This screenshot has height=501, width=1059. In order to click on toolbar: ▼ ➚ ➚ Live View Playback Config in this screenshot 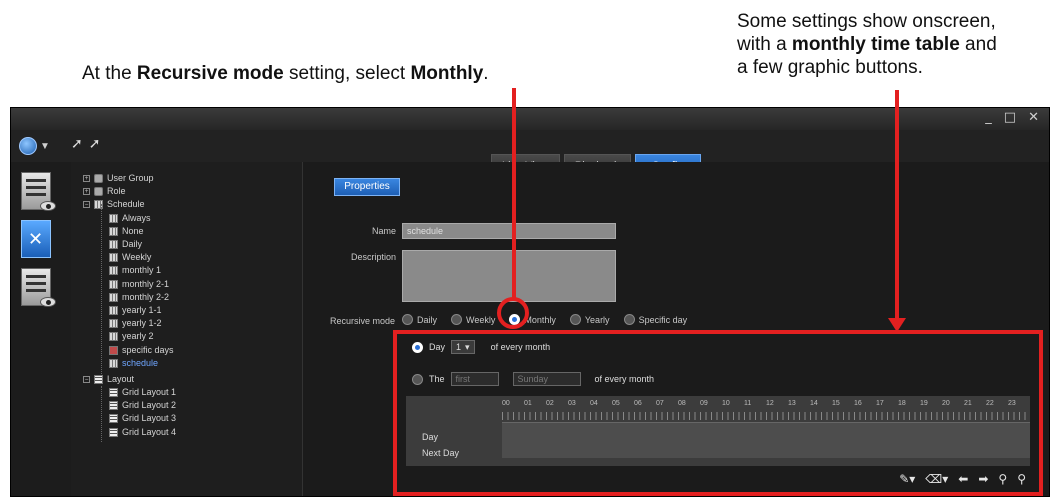, I will do `click(530, 153)`.